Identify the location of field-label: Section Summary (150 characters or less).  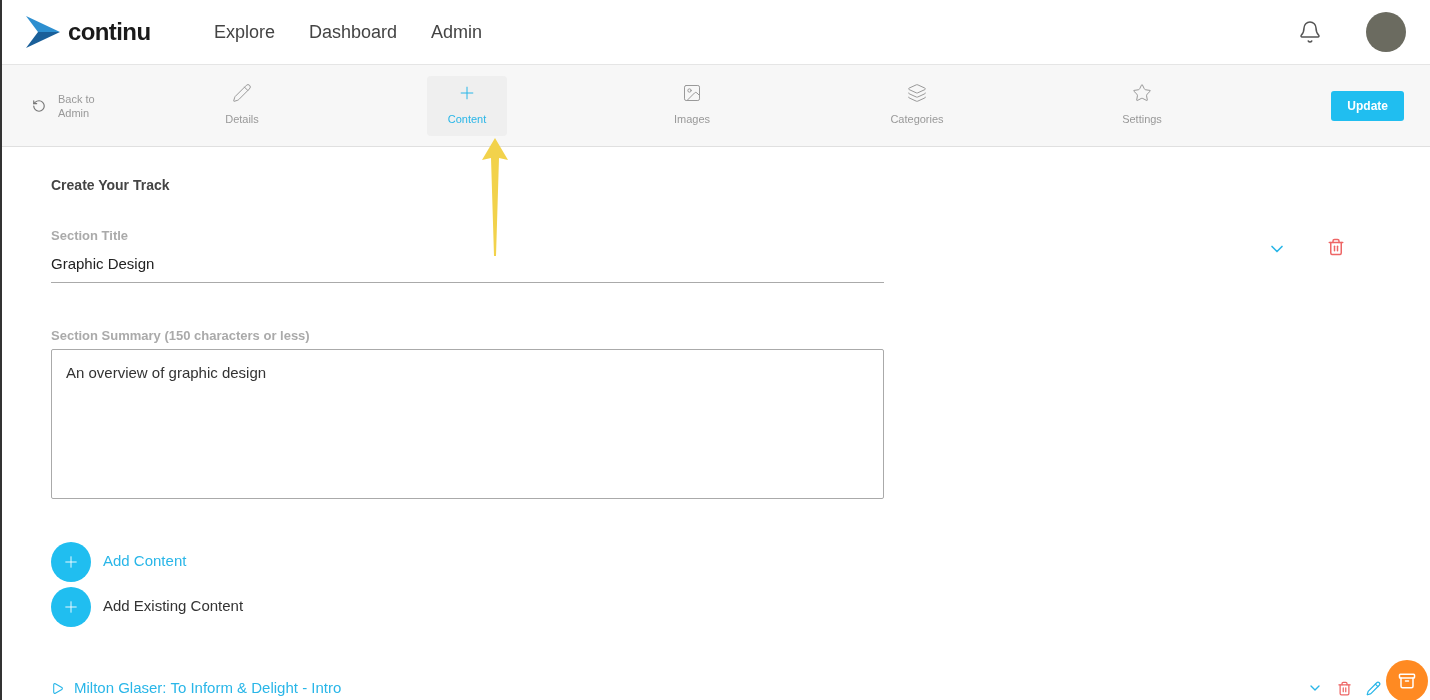
(181, 336).